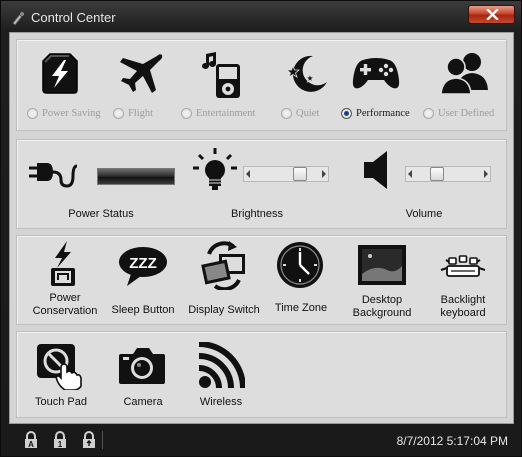 The width and height of the screenshot is (522, 457). What do you see at coordinates (136, 176) in the screenshot?
I see `power-status-bar` at bounding box center [136, 176].